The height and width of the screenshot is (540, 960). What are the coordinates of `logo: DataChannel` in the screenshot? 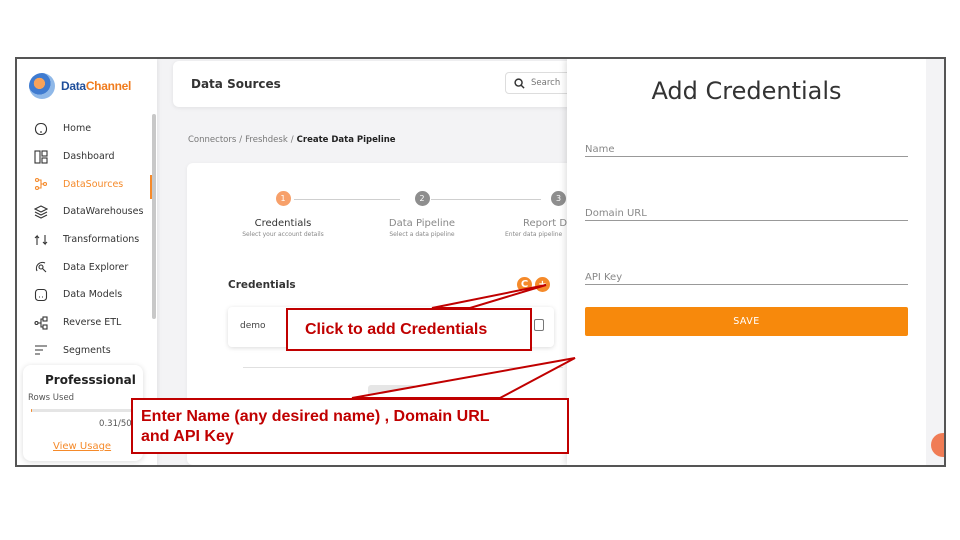 It's located at (80, 86).